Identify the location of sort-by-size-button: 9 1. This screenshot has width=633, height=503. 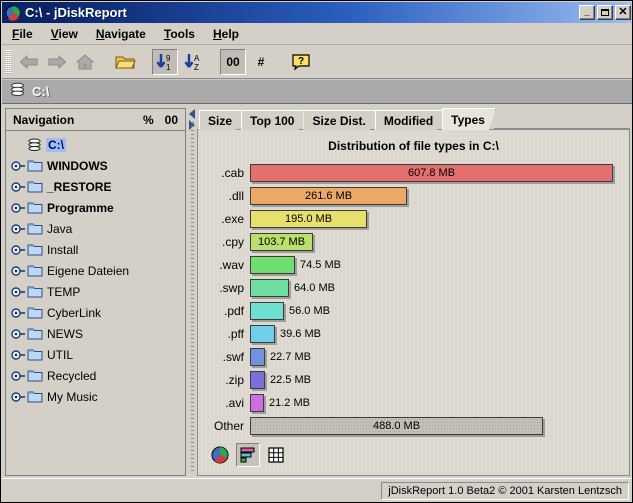
(165, 61).